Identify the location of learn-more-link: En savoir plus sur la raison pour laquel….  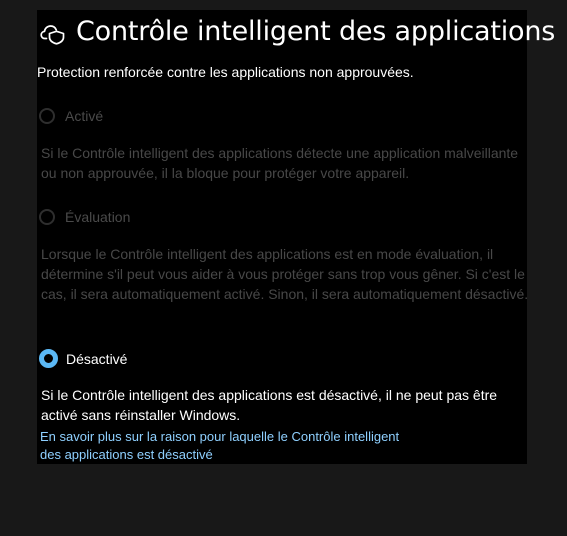
(220, 446).